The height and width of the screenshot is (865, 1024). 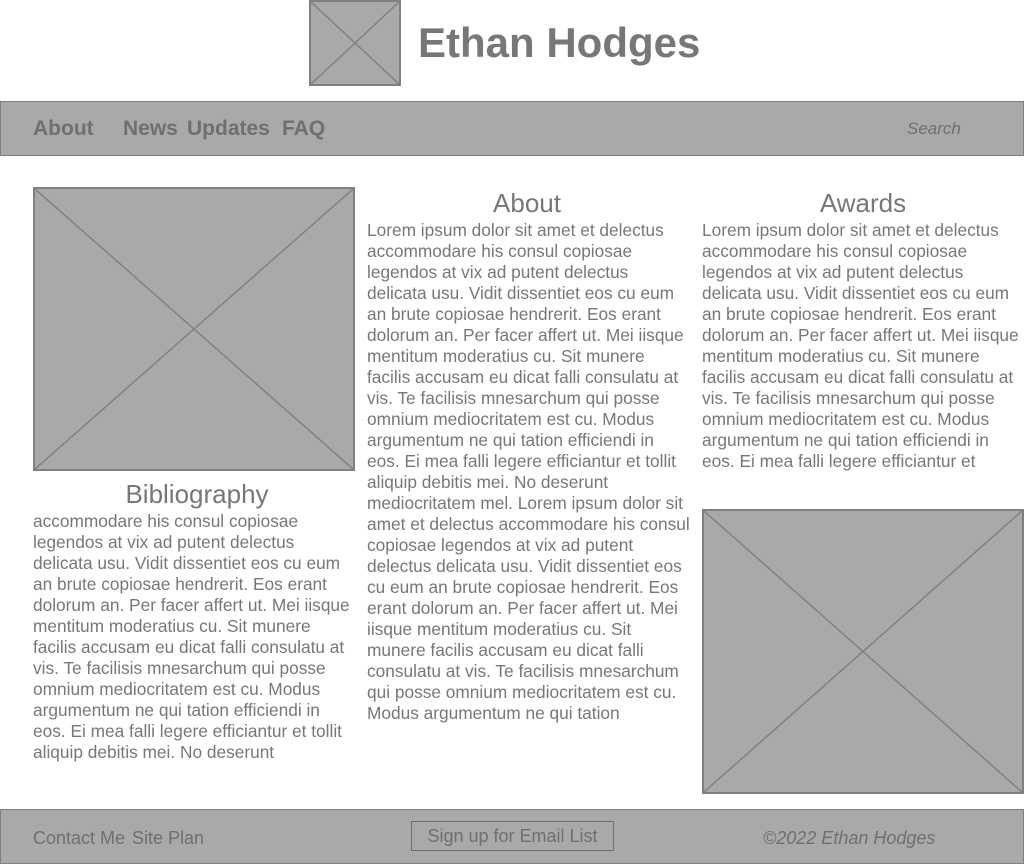 I want to click on logo-image-placeholder, so click(x=355, y=43).